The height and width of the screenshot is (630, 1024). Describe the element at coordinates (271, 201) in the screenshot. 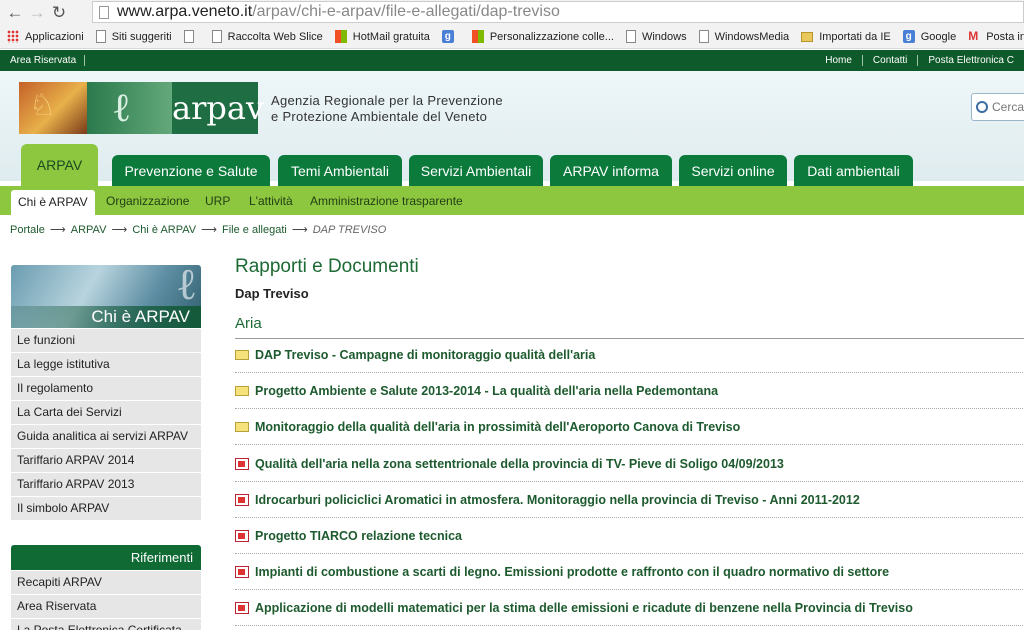

I see `subnav-attivita: L'attività` at that location.